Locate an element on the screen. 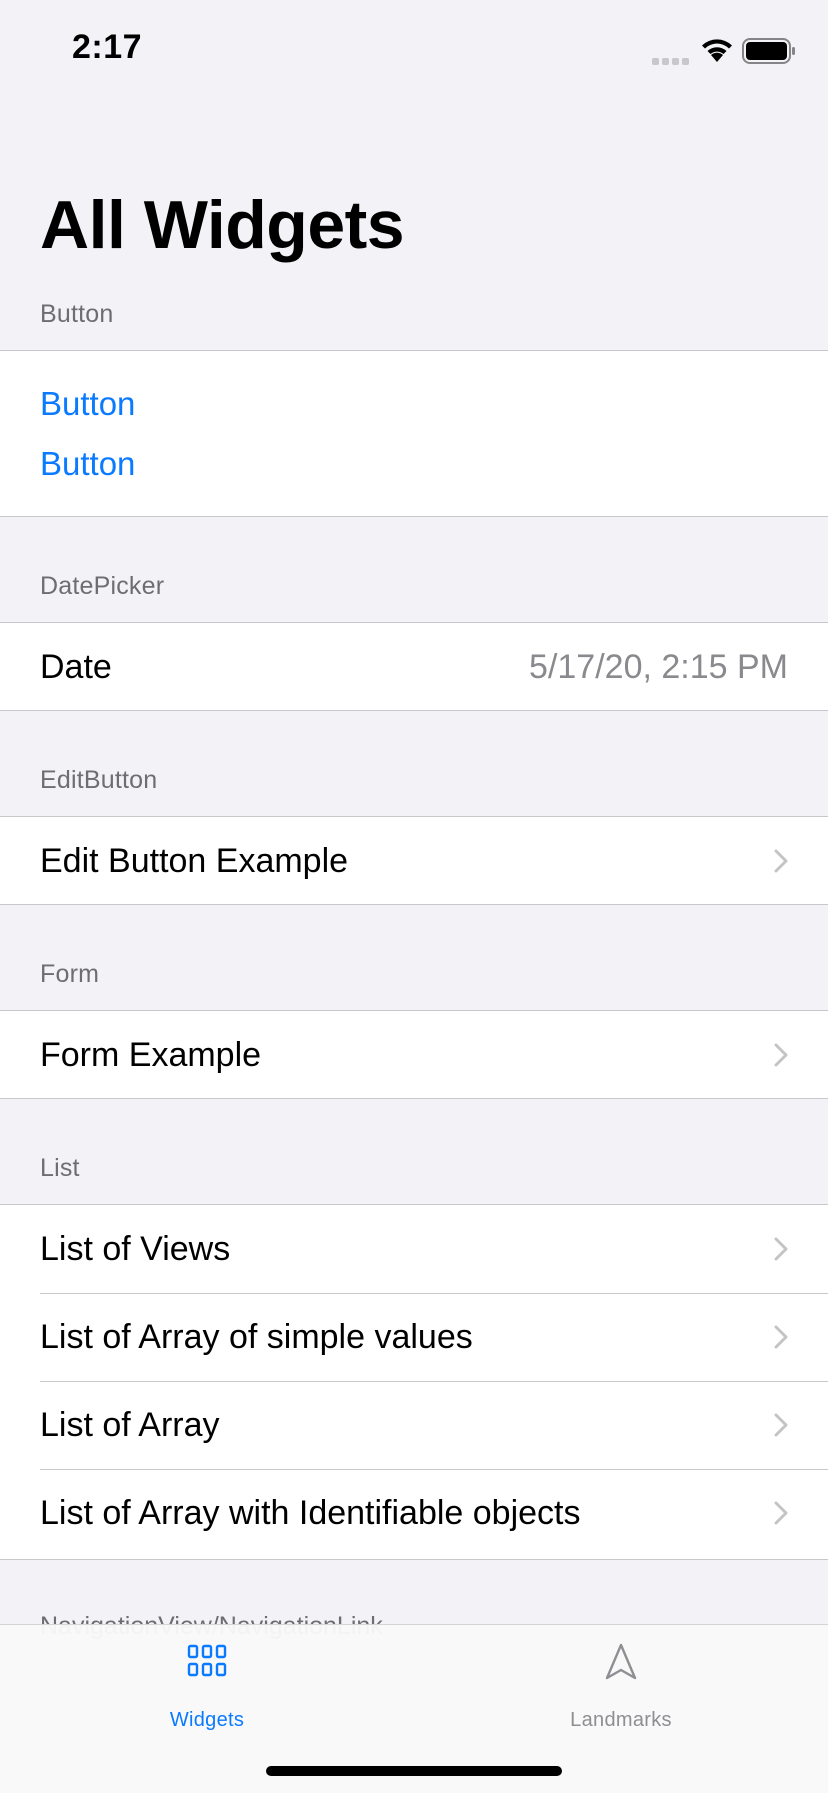 The height and width of the screenshot is (1793, 828). section-header-editbutton: EditButton is located at coordinates (99, 780).